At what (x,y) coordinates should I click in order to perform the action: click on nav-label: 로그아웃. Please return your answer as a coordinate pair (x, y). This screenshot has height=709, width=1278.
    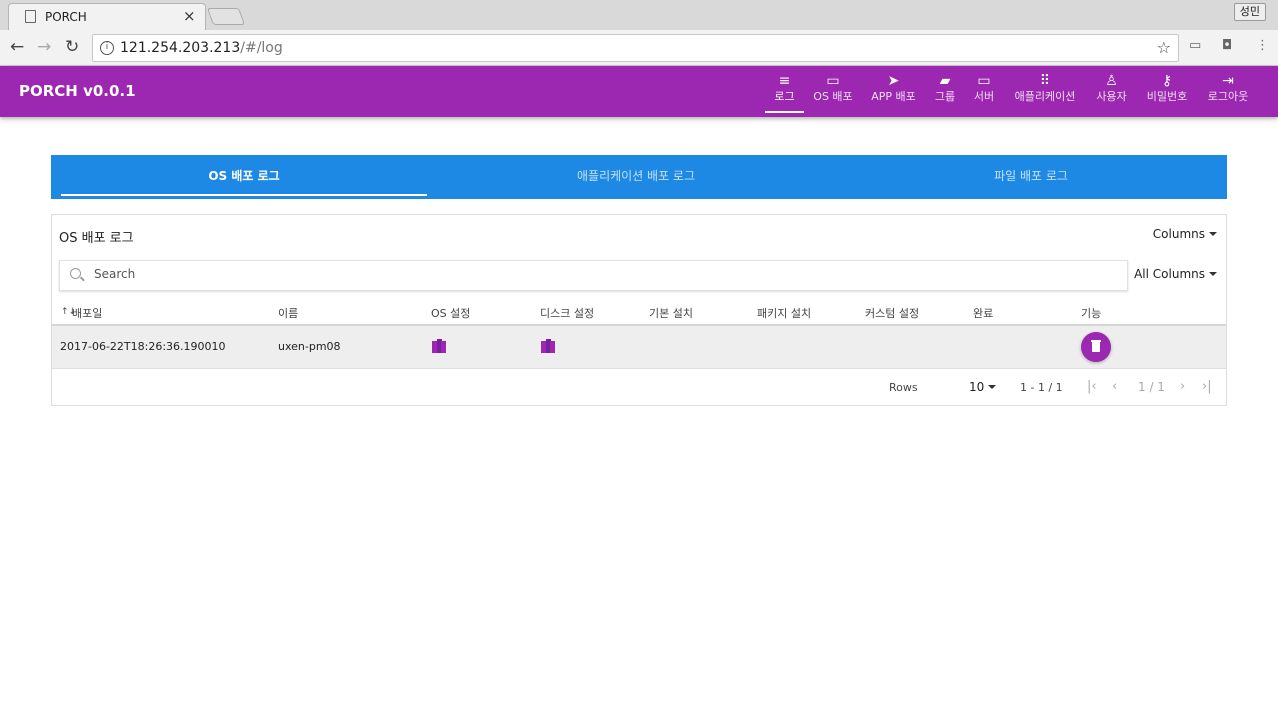
    Looking at the image, I should click on (1228, 96).